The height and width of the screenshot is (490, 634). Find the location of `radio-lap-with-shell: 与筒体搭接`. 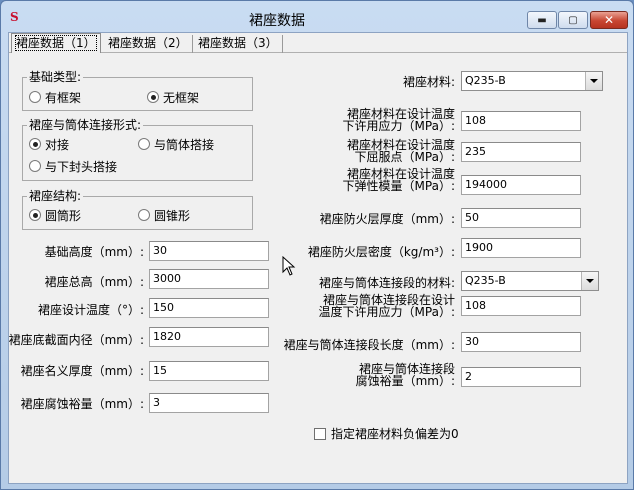

radio-lap-with-shell: 与筒体搭接 is located at coordinates (176, 144).